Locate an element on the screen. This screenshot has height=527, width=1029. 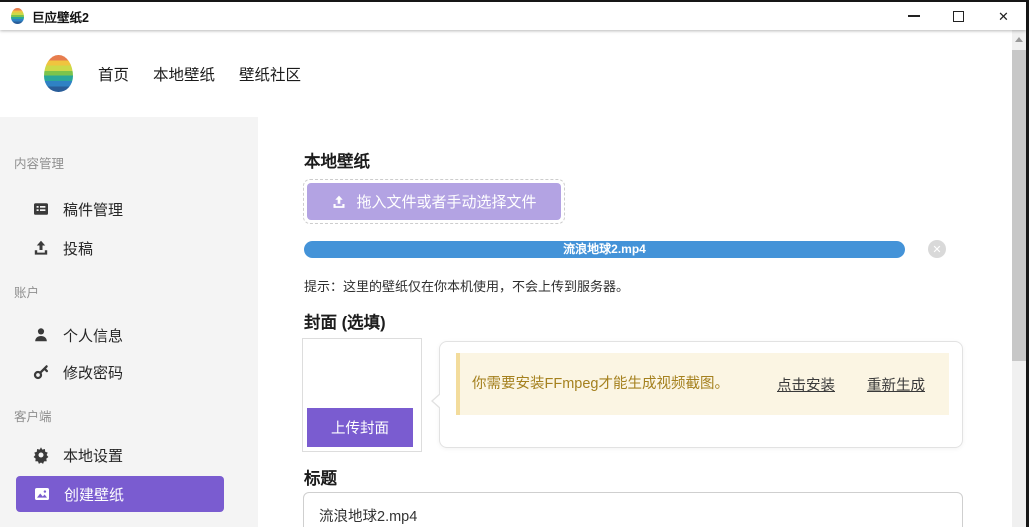
wallpaper-title-input is located at coordinates (633, 509).